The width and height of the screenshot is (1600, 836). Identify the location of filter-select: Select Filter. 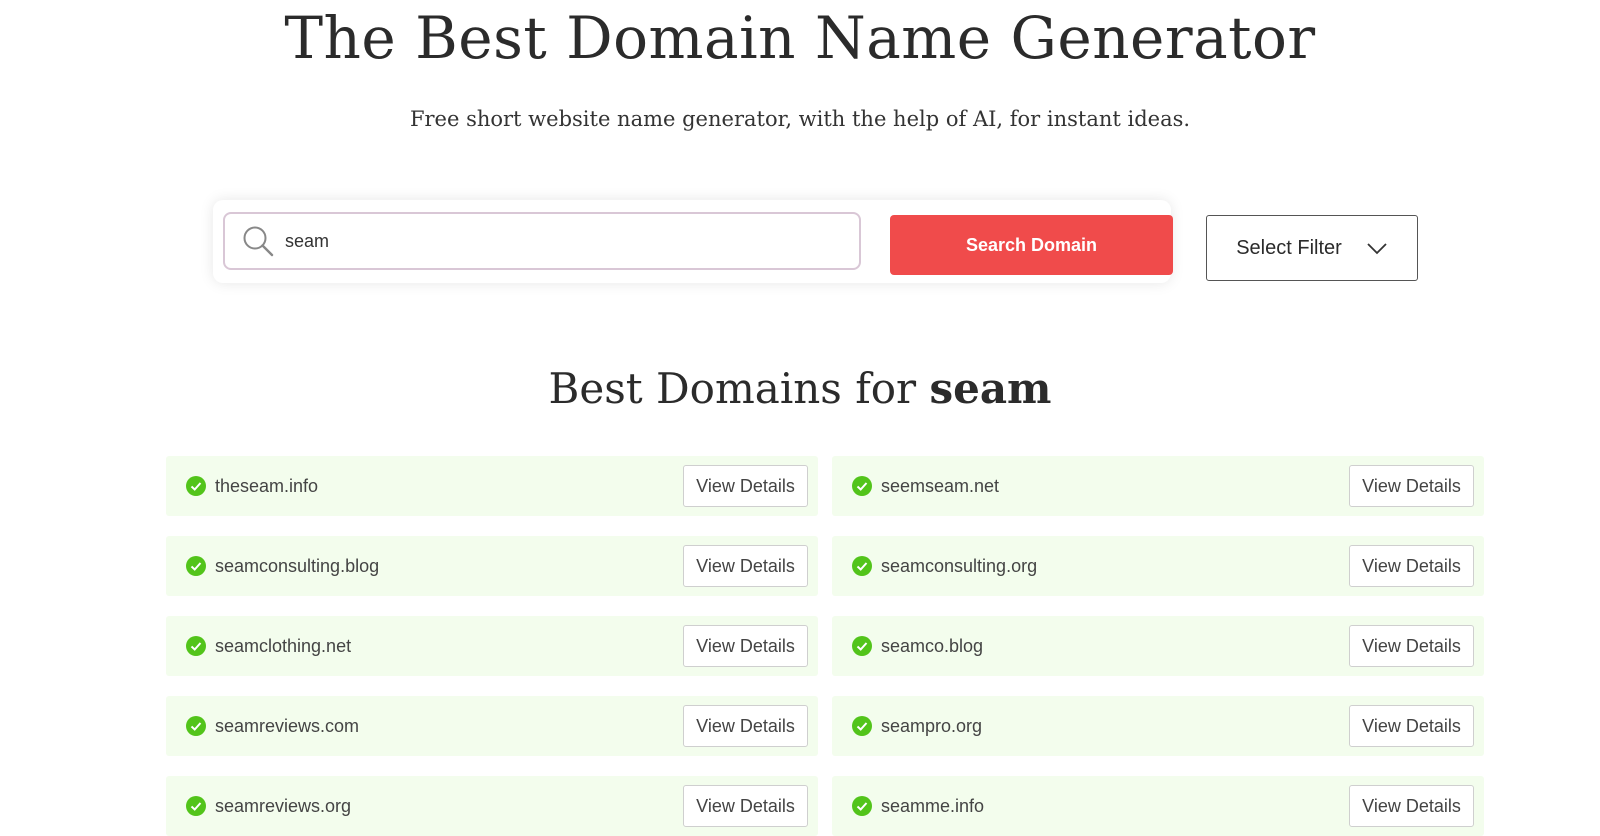
(1312, 248).